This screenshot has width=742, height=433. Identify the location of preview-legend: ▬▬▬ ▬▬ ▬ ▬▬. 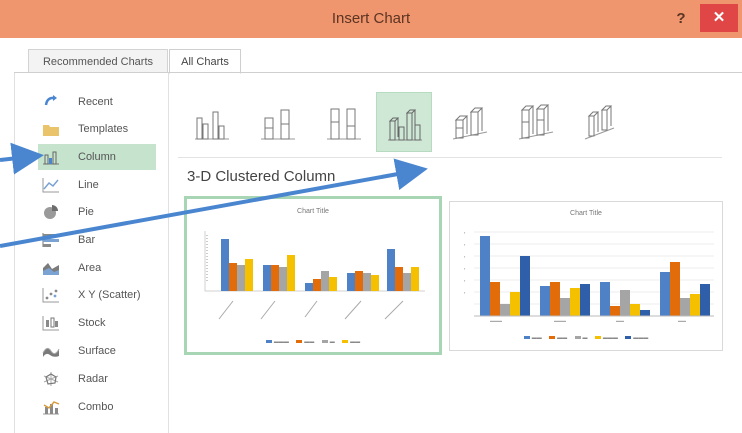
(313, 342).